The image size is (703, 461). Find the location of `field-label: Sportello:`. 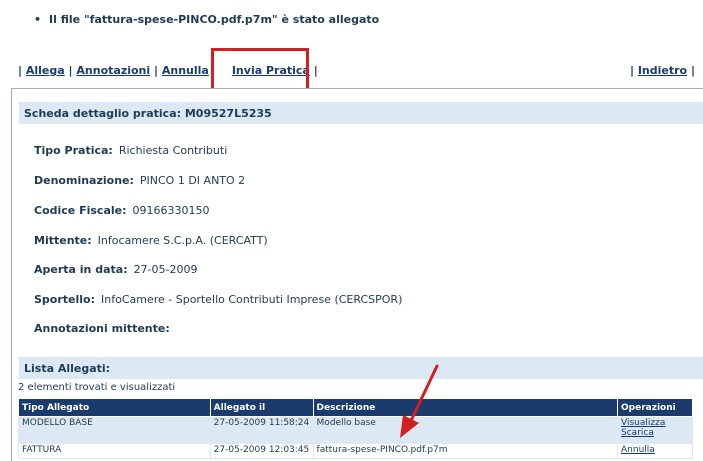

field-label: Sportello: is located at coordinates (64, 299).